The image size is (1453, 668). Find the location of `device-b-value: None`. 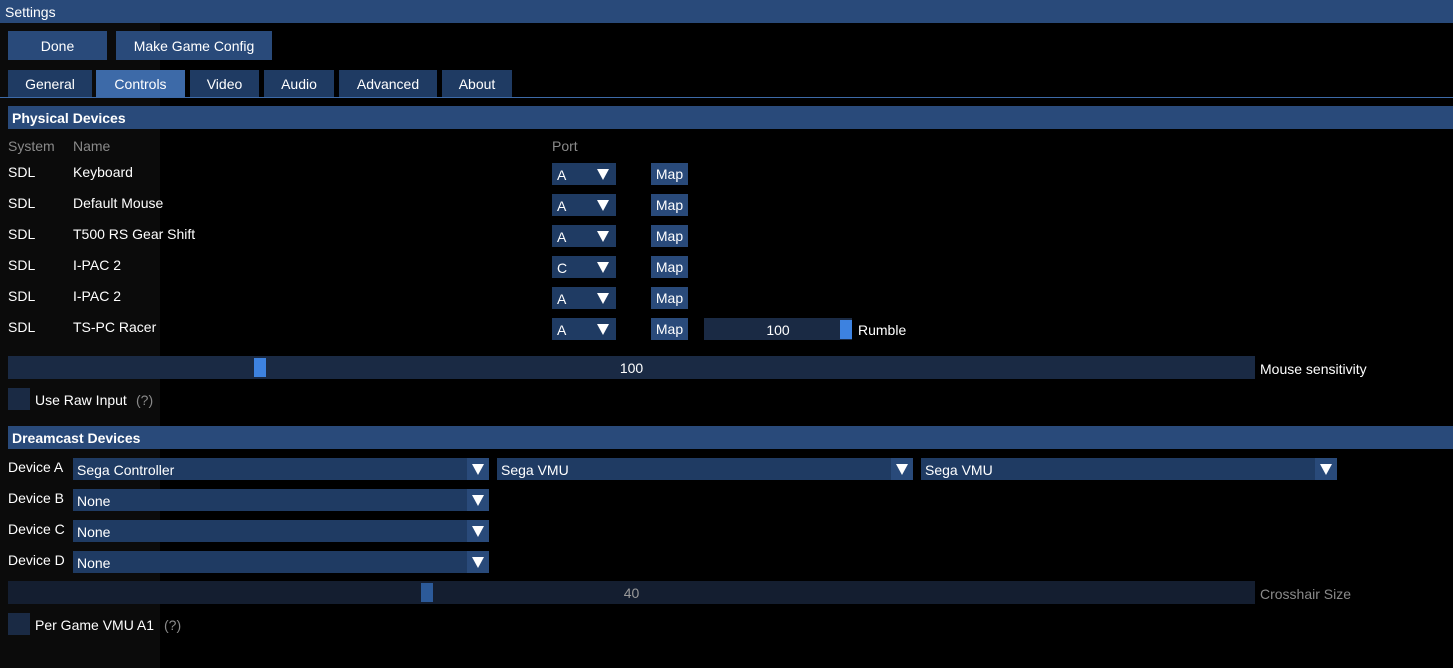

device-b-value: None is located at coordinates (94, 501).